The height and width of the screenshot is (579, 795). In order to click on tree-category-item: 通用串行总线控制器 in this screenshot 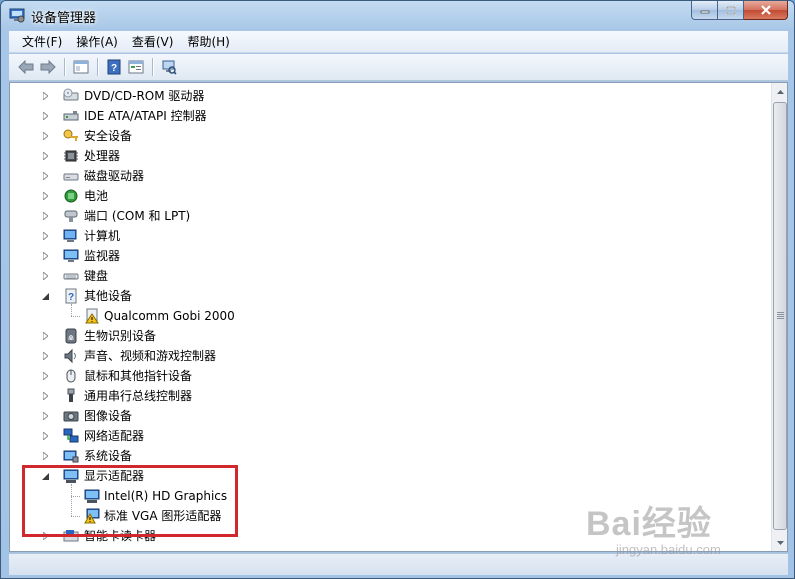, I will do `click(380, 396)`.